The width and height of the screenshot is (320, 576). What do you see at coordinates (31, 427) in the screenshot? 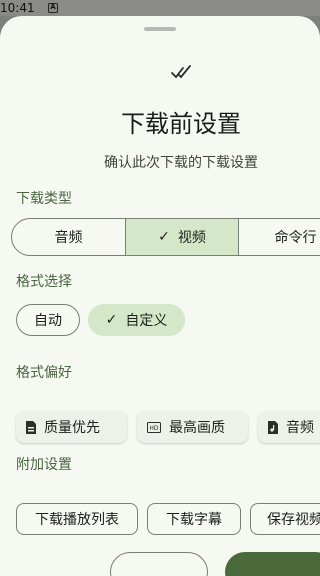
I see `file-icon` at bounding box center [31, 427].